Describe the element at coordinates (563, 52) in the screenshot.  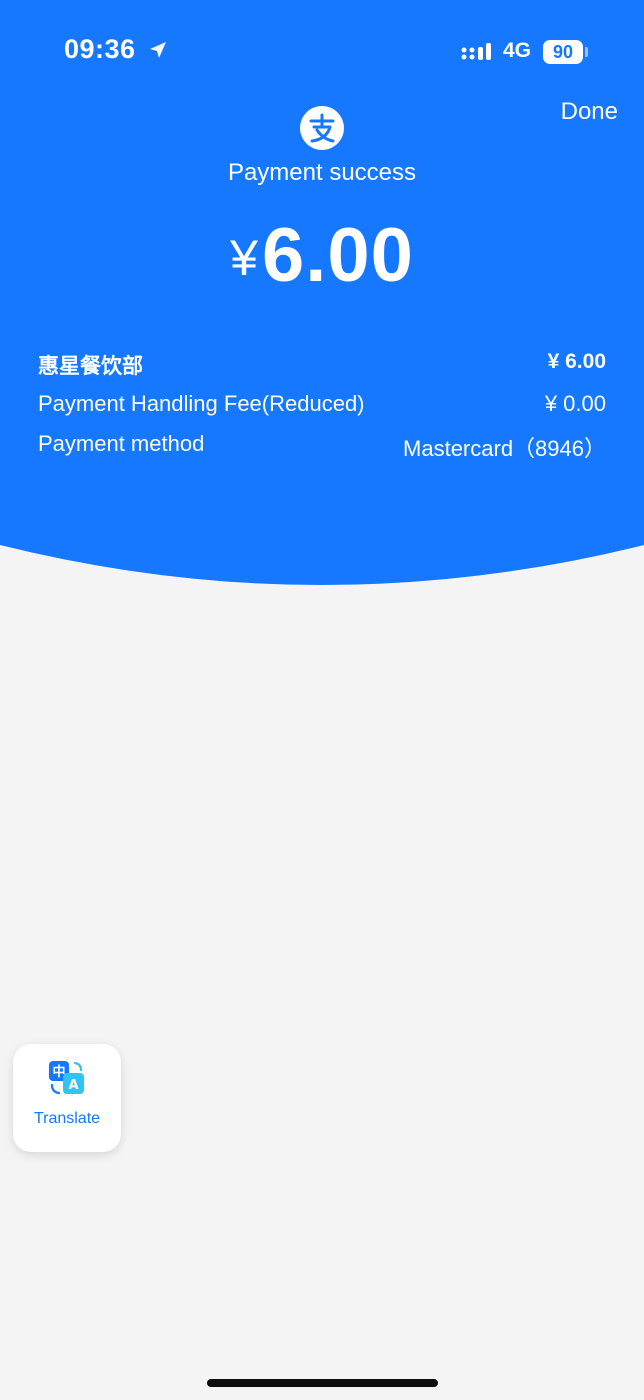
I see `battery-icon: 90` at that location.